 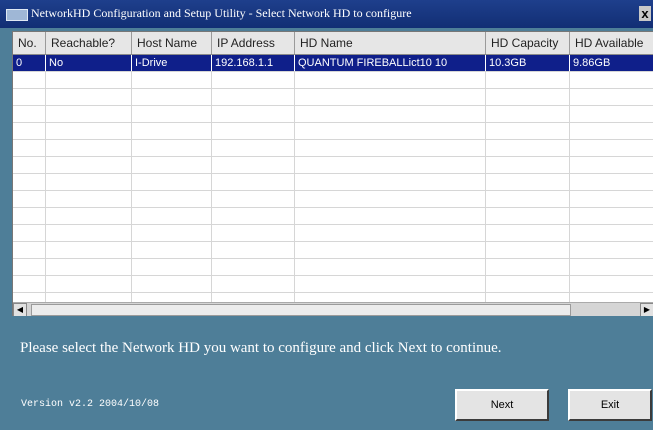 I want to click on next-button: Next, so click(x=502, y=405).